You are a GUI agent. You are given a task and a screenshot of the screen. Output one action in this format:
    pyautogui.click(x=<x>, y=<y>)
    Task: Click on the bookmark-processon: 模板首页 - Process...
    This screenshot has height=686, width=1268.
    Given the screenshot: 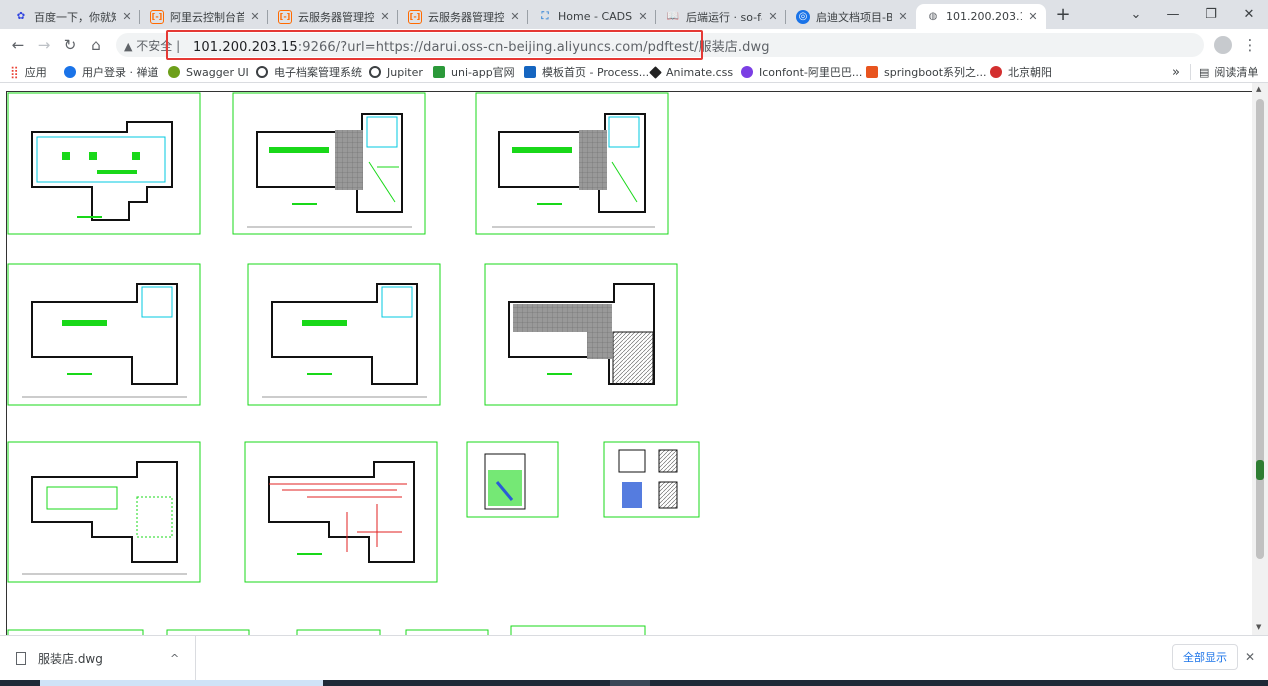 What is the action you would take?
    pyautogui.click(x=586, y=72)
    